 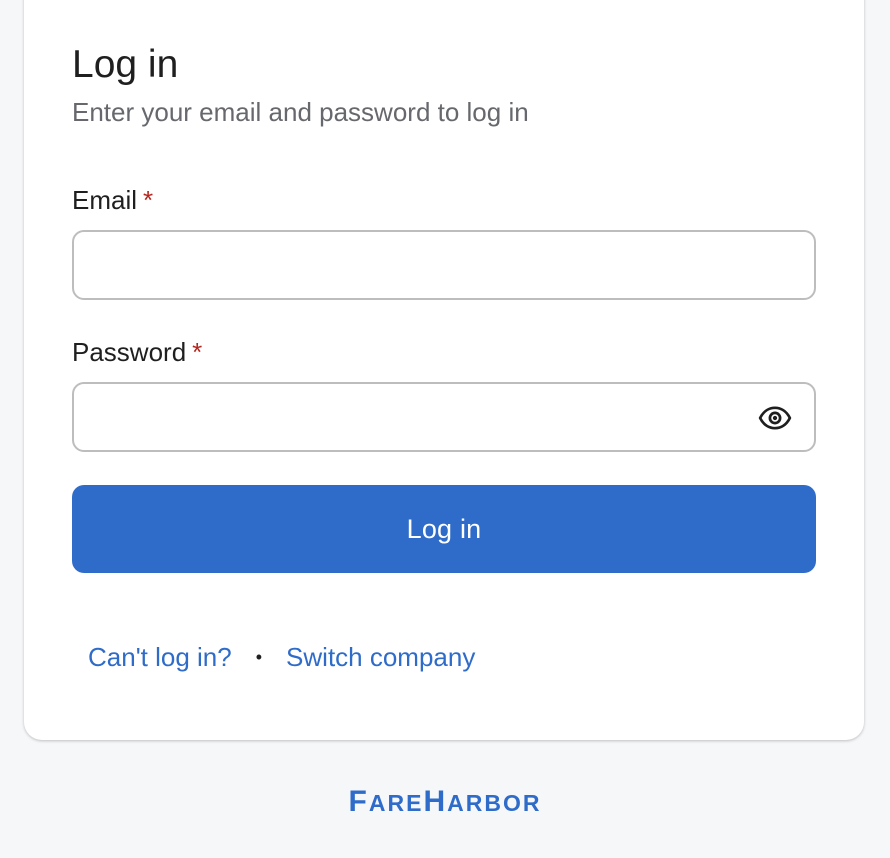 I want to click on eye-icon, so click(x=775, y=418).